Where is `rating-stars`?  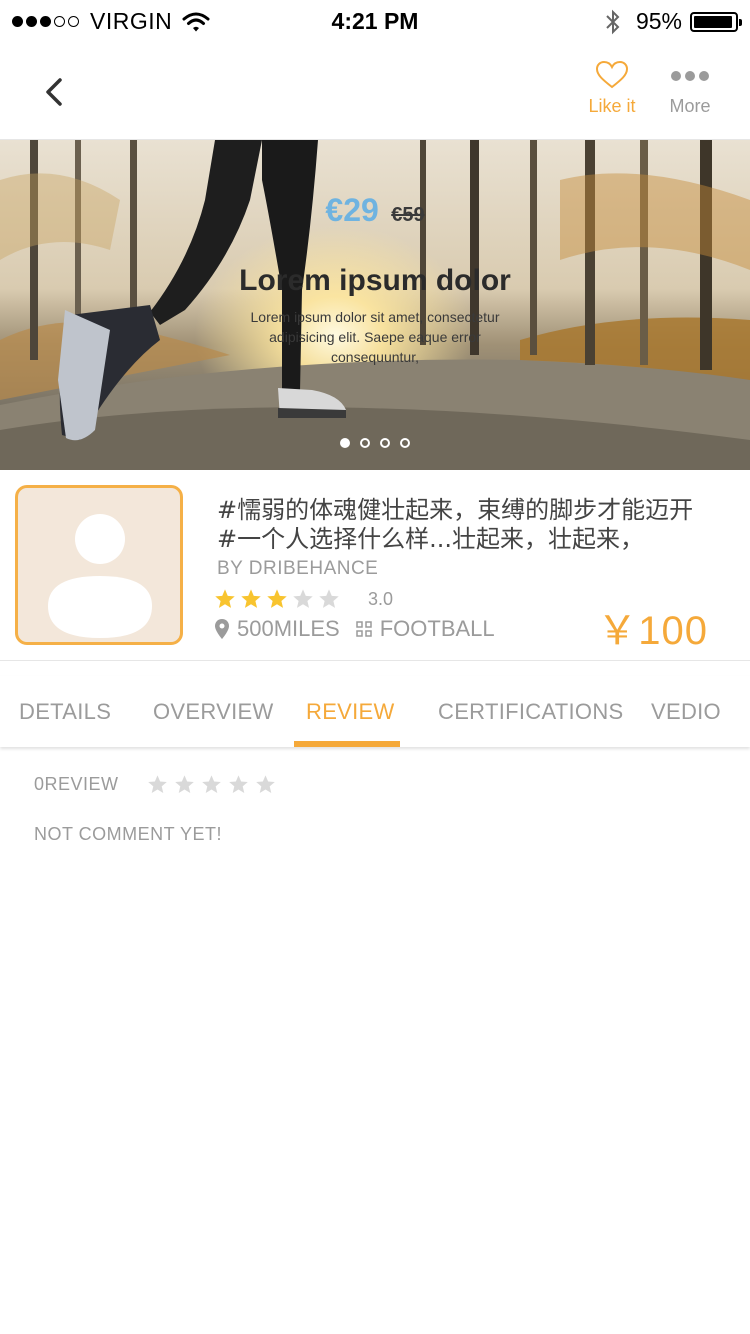
rating-stars is located at coordinates (279, 599).